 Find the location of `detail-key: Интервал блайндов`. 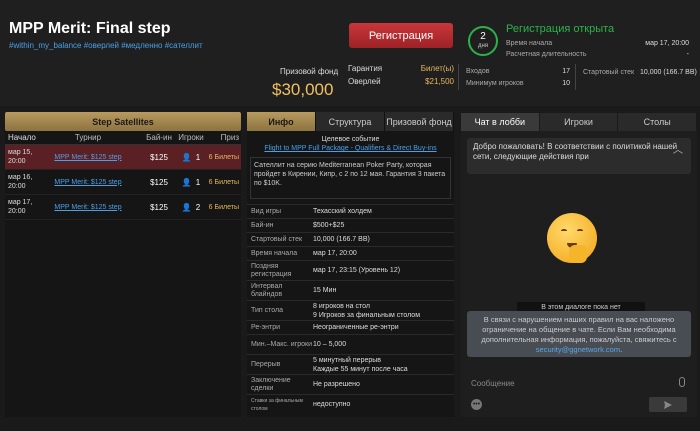

detail-key: Интервал блайндов is located at coordinates (267, 290).